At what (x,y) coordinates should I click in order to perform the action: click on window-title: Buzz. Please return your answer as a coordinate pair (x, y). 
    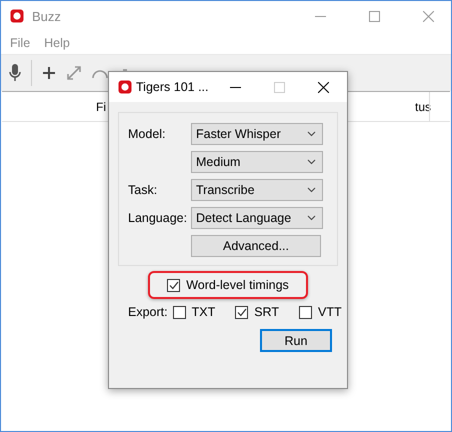
    Looking at the image, I should click on (47, 16).